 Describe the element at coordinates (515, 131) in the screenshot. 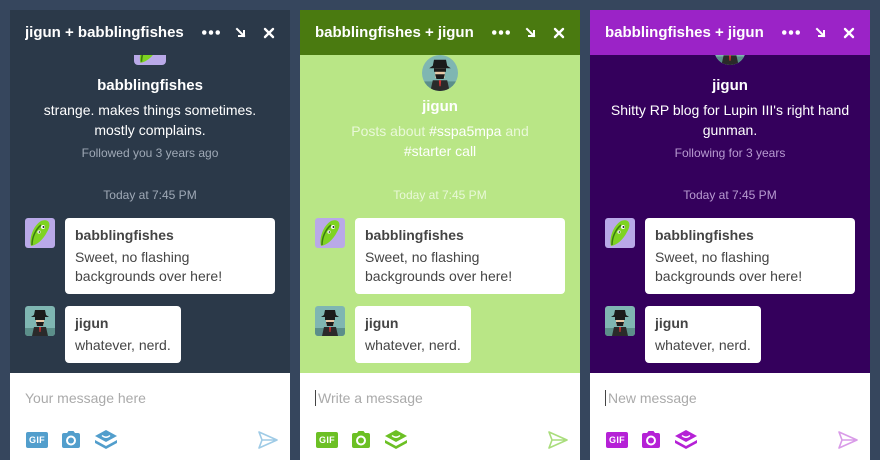

I see `description-text: and` at that location.